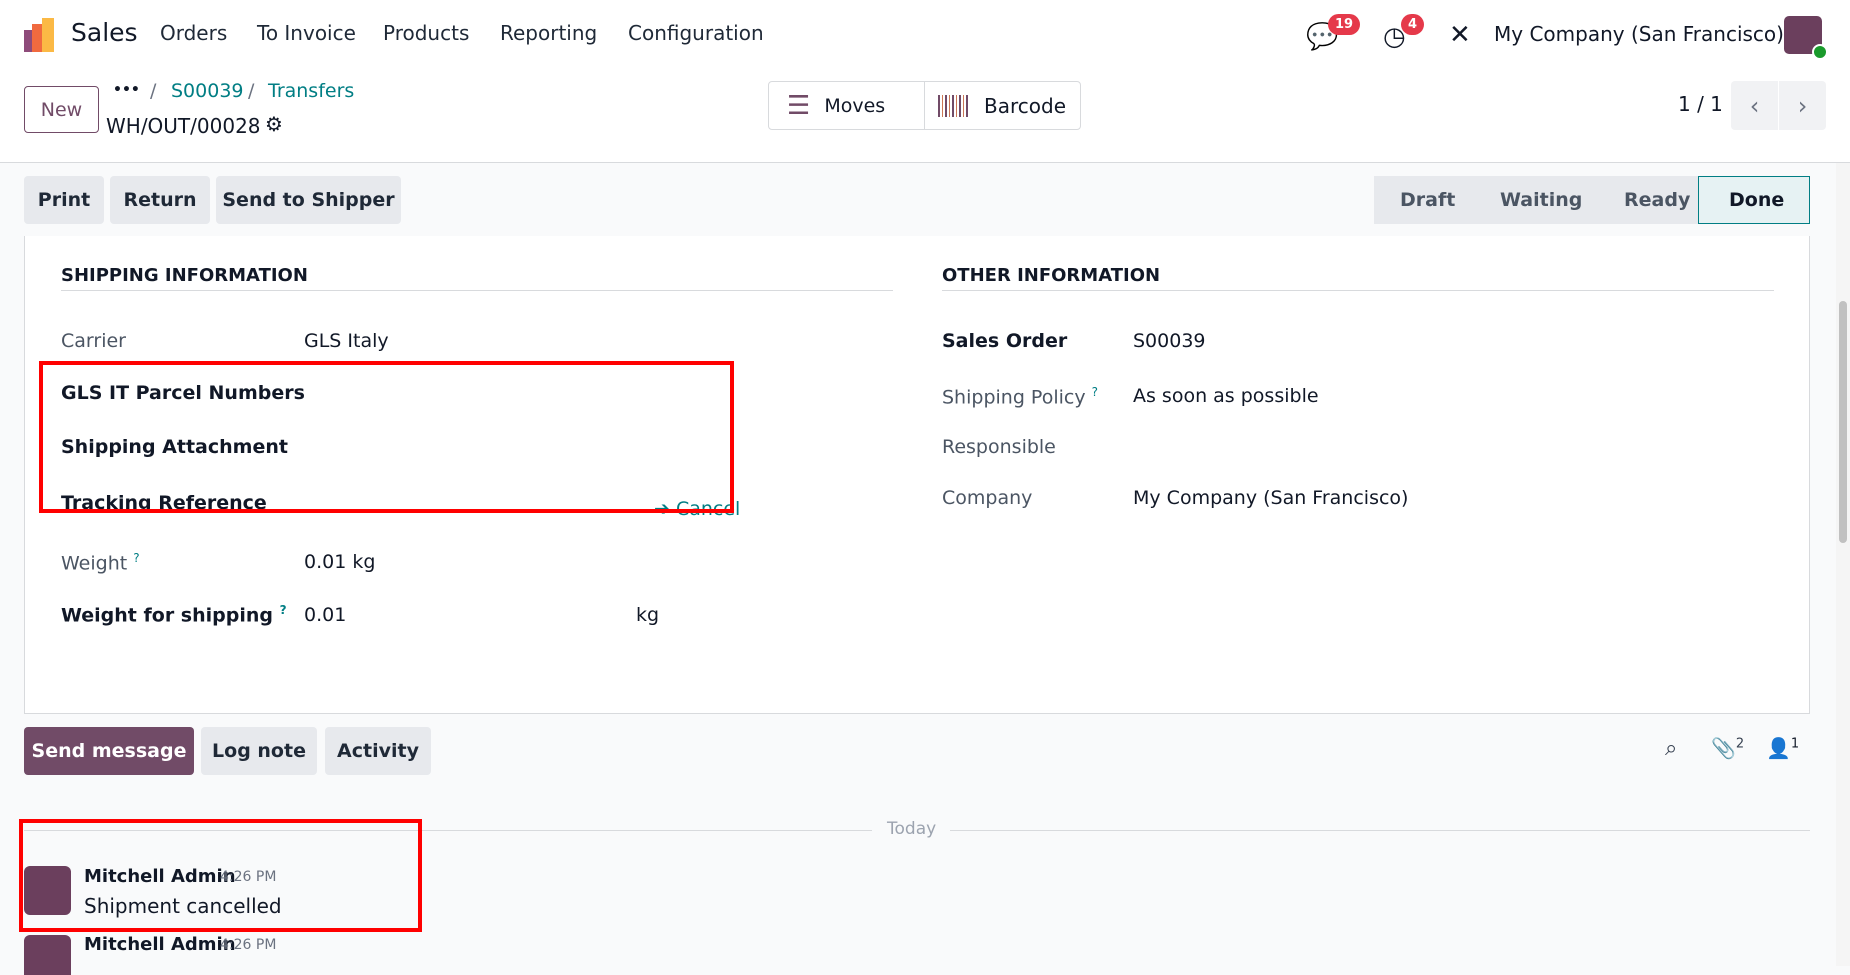  I want to click on company-value-link: My Company (San Francisco), so click(1270, 498).